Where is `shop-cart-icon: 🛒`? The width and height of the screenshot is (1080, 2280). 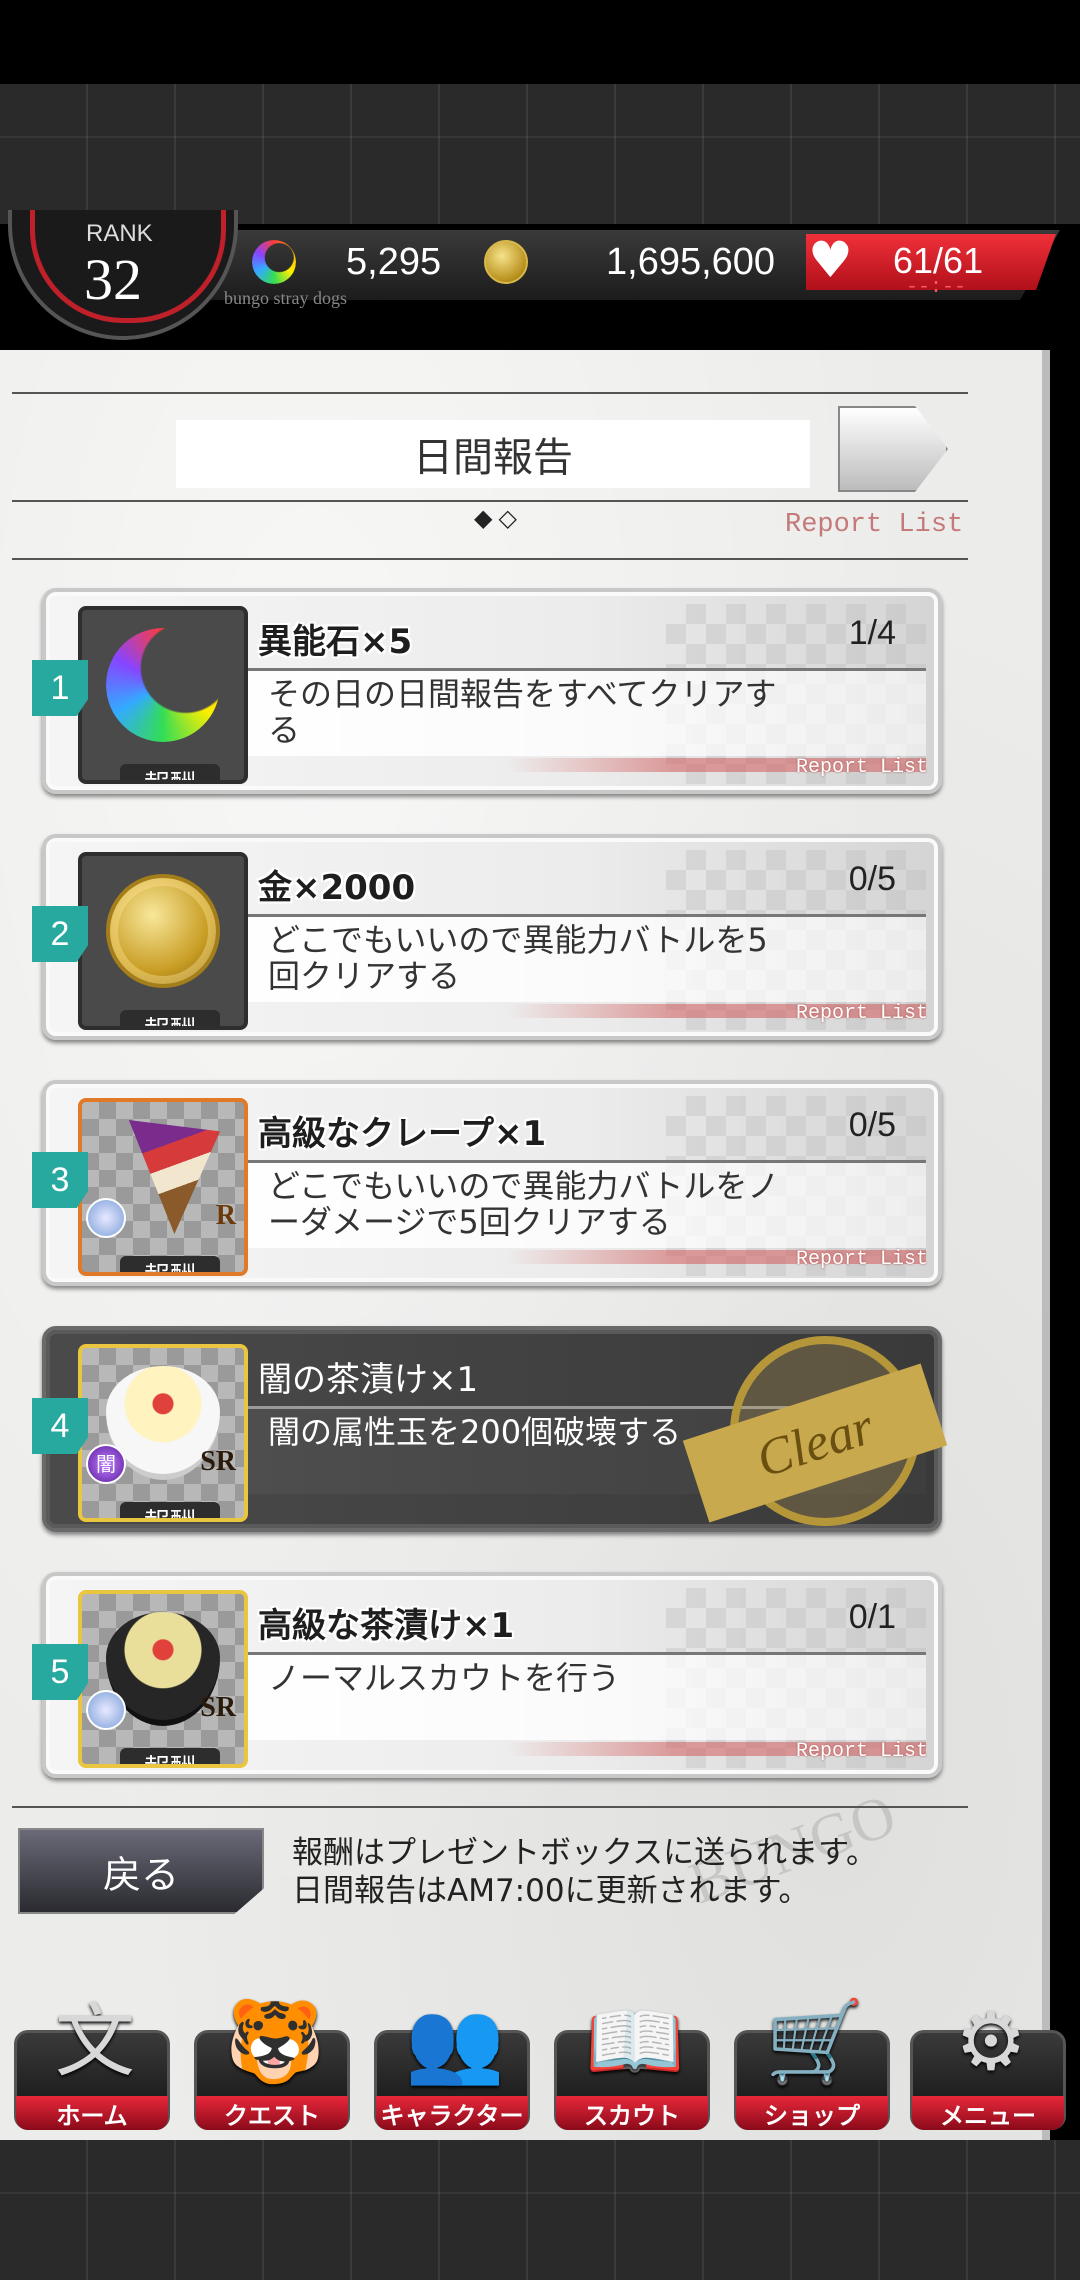 shop-cart-icon: 🛒 is located at coordinates (815, 2041).